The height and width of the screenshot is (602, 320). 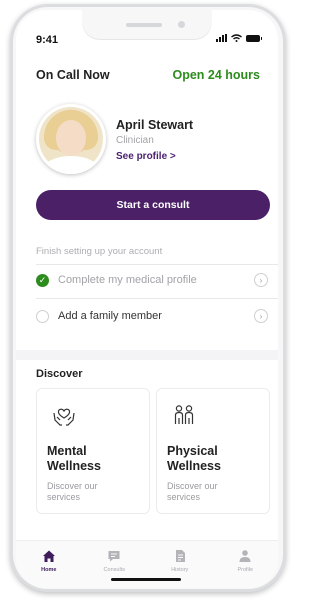 What do you see at coordinates (127, 280) in the screenshot?
I see `setup-item-label: Complete my medical profile` at bounding box center [127, 280].